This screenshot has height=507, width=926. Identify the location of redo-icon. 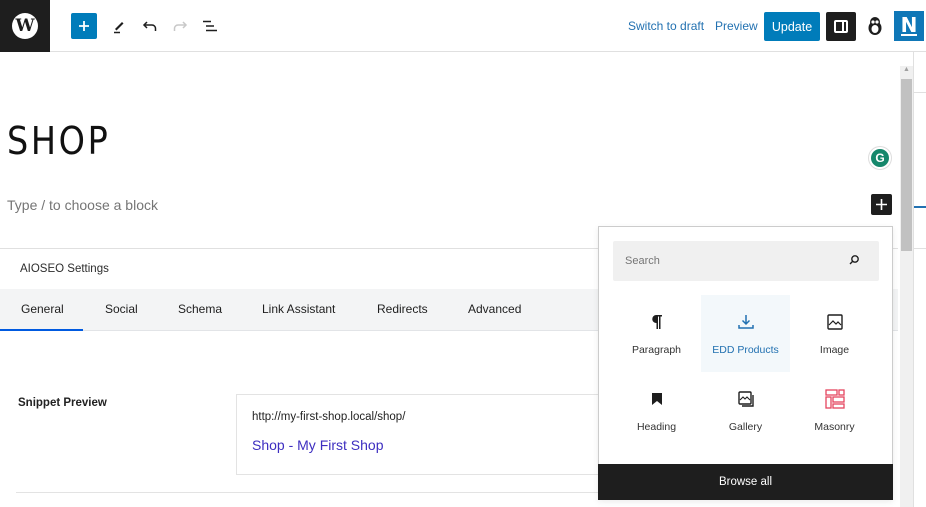
(180, 26).